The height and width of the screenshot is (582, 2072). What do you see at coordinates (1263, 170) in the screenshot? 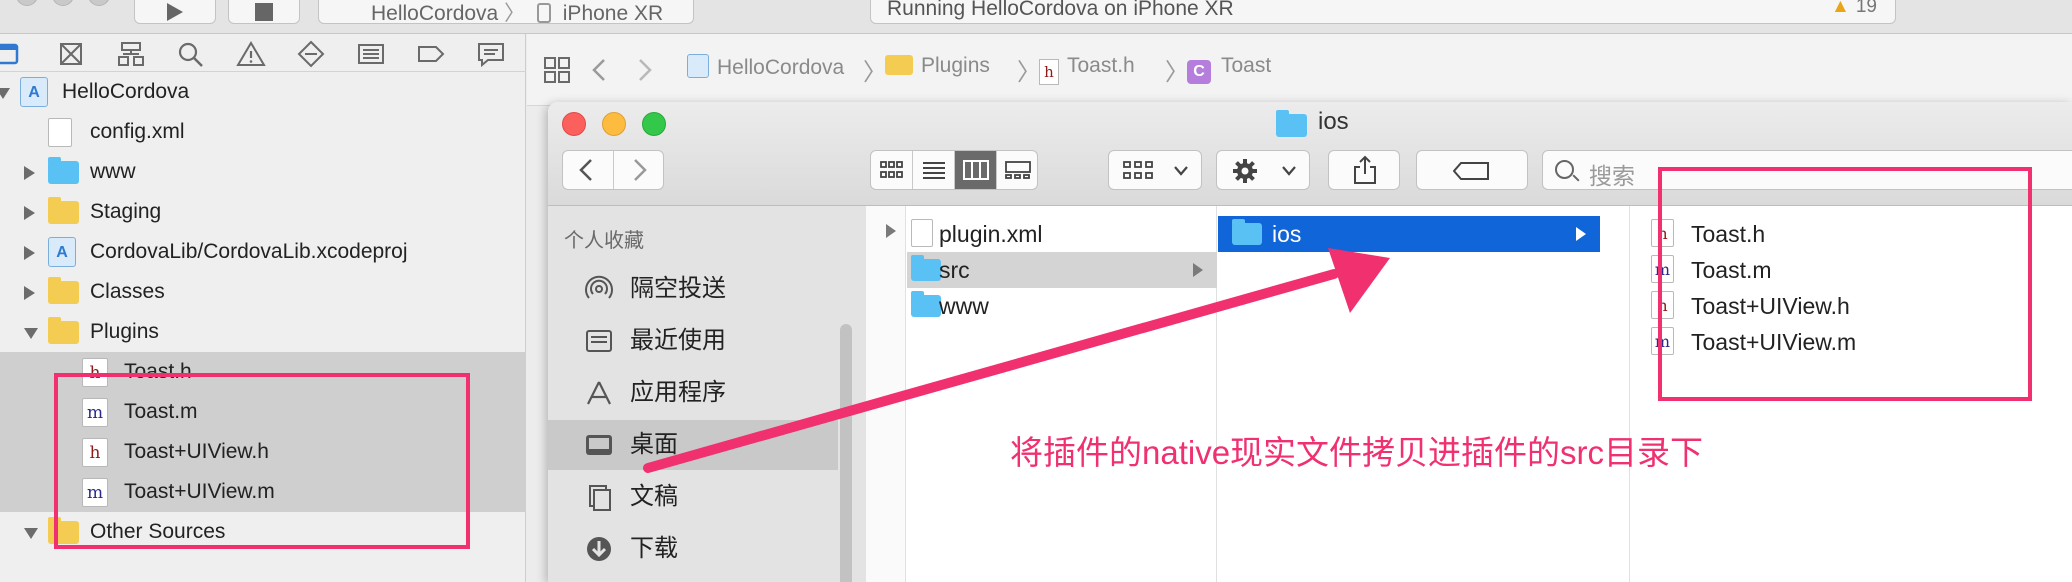
I see `action-menu-button` at bounding box center [1263, 170].